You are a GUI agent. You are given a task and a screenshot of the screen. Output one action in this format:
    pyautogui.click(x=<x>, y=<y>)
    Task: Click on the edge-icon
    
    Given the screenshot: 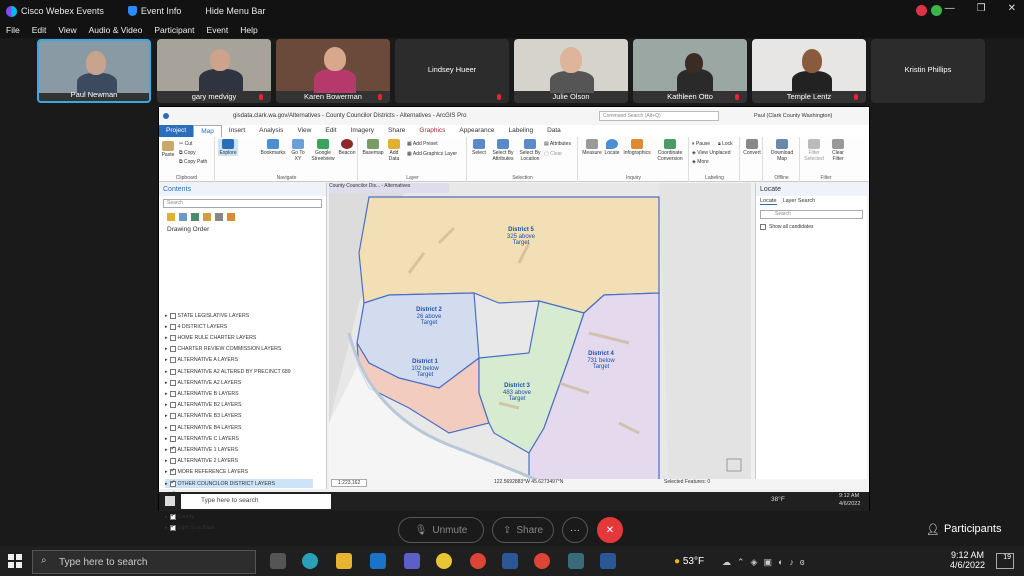 What is the action you would take?
    pyautogui.click(x=310, y=561)
    